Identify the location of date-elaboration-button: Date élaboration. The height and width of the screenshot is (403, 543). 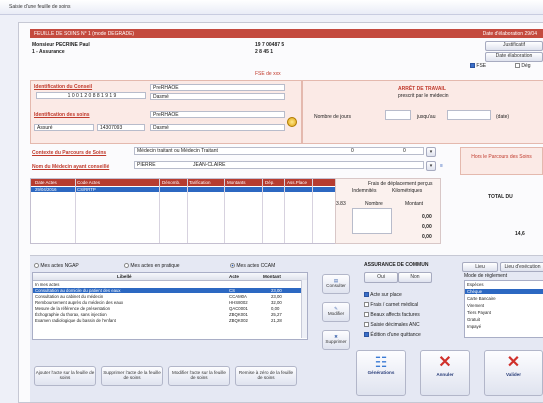
(514, 57).